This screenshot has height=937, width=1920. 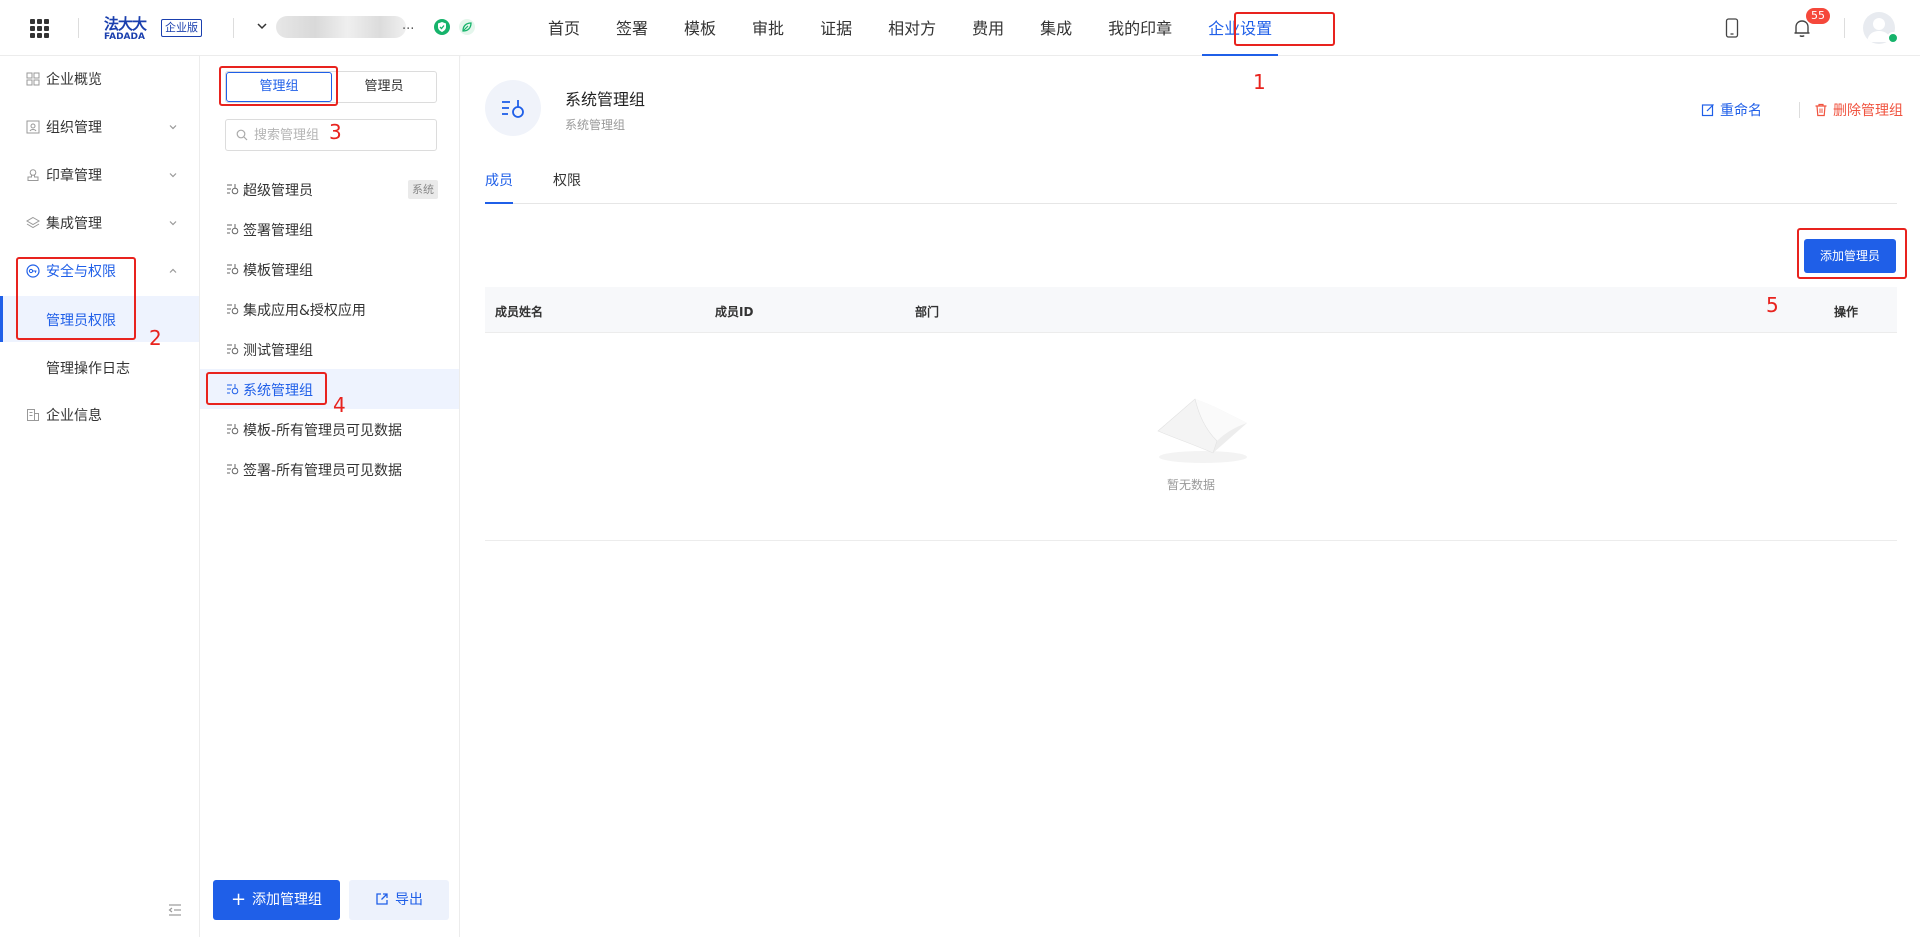 What do you see at coordinates (632, 28) in the screenshot?
I see `nav-sign: 签署` at bounding box center [632, 28].